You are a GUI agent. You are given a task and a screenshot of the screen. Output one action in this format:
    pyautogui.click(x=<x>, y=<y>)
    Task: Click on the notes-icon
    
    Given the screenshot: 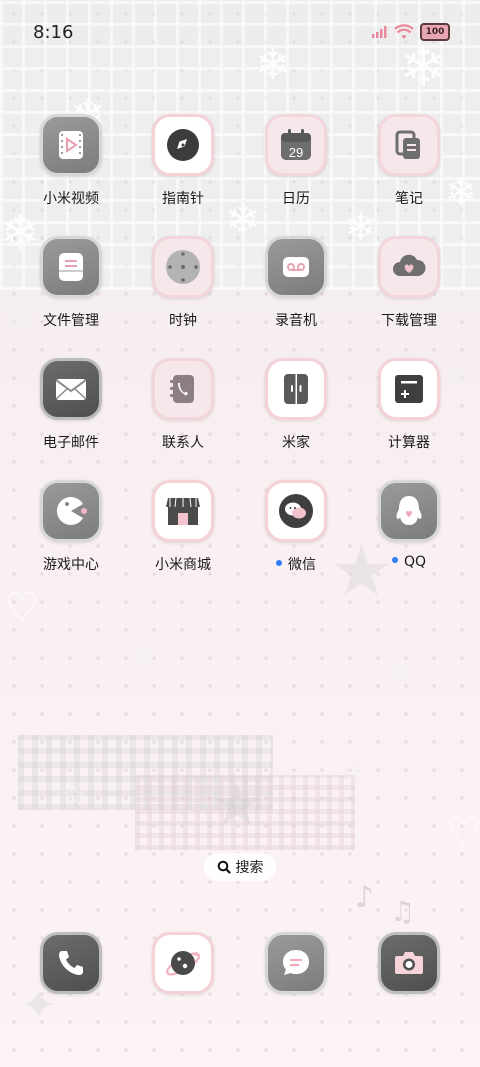 What is the action you would take?
    pyautogui.click(x=409, y=145)
    